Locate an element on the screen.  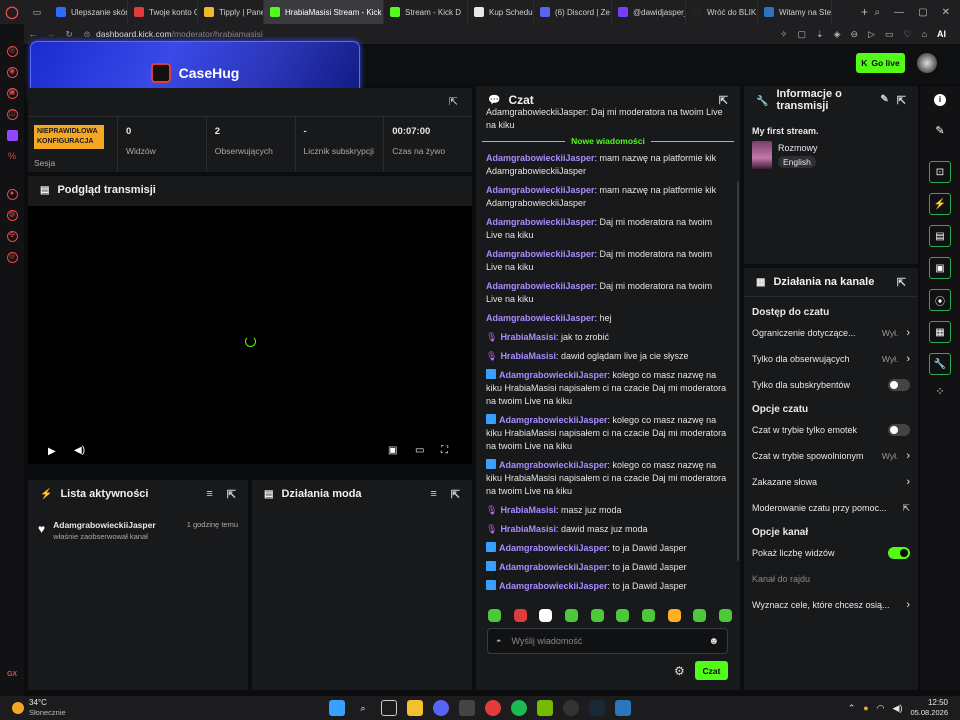
fullscreen-icon: ⛶ is located at coordinates (444, 450).